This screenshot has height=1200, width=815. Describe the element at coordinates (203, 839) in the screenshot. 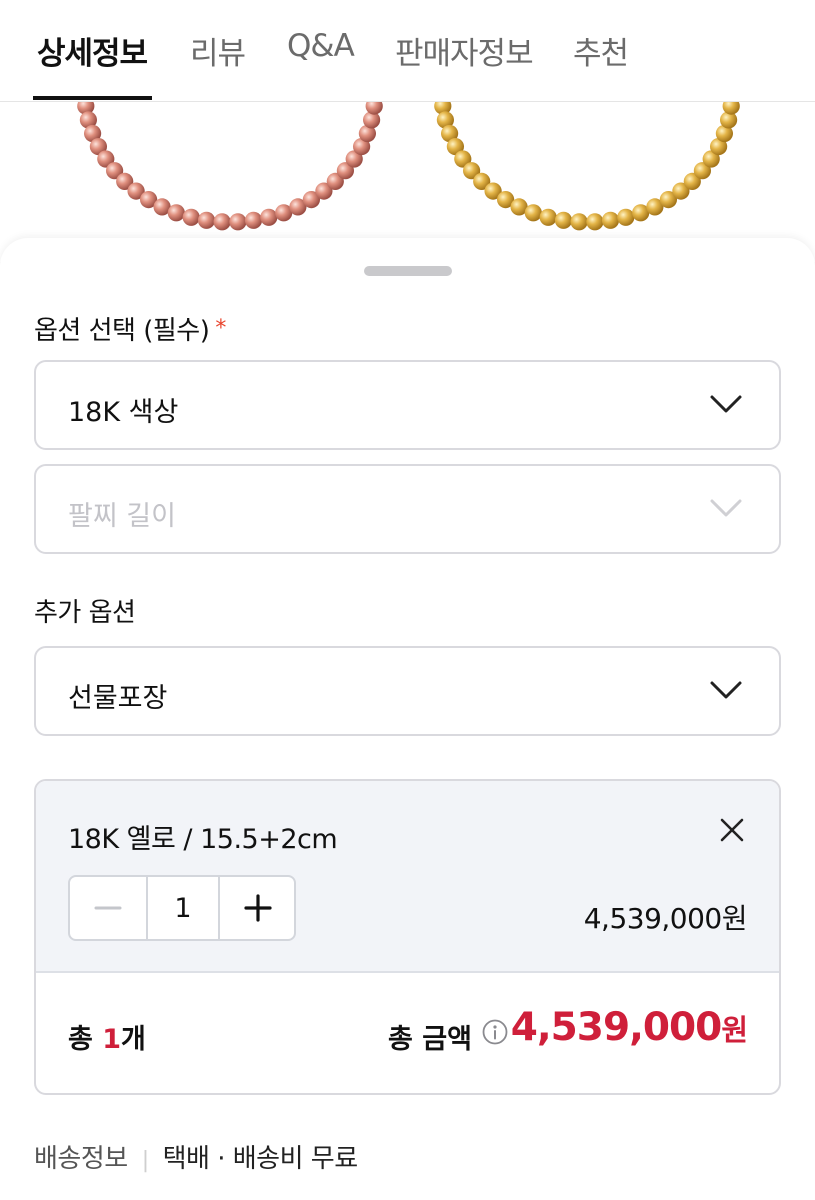

I see `selected-item-name: 18K 옐로 / 15.5+2cm` at that location.